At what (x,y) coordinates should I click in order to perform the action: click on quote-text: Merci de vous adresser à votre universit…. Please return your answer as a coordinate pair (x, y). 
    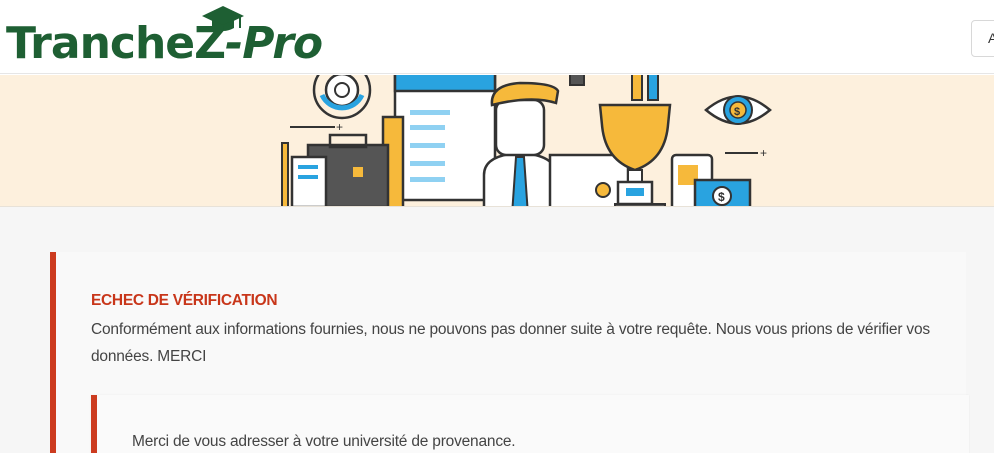
    Looking at the image, I should click on (324, 441).